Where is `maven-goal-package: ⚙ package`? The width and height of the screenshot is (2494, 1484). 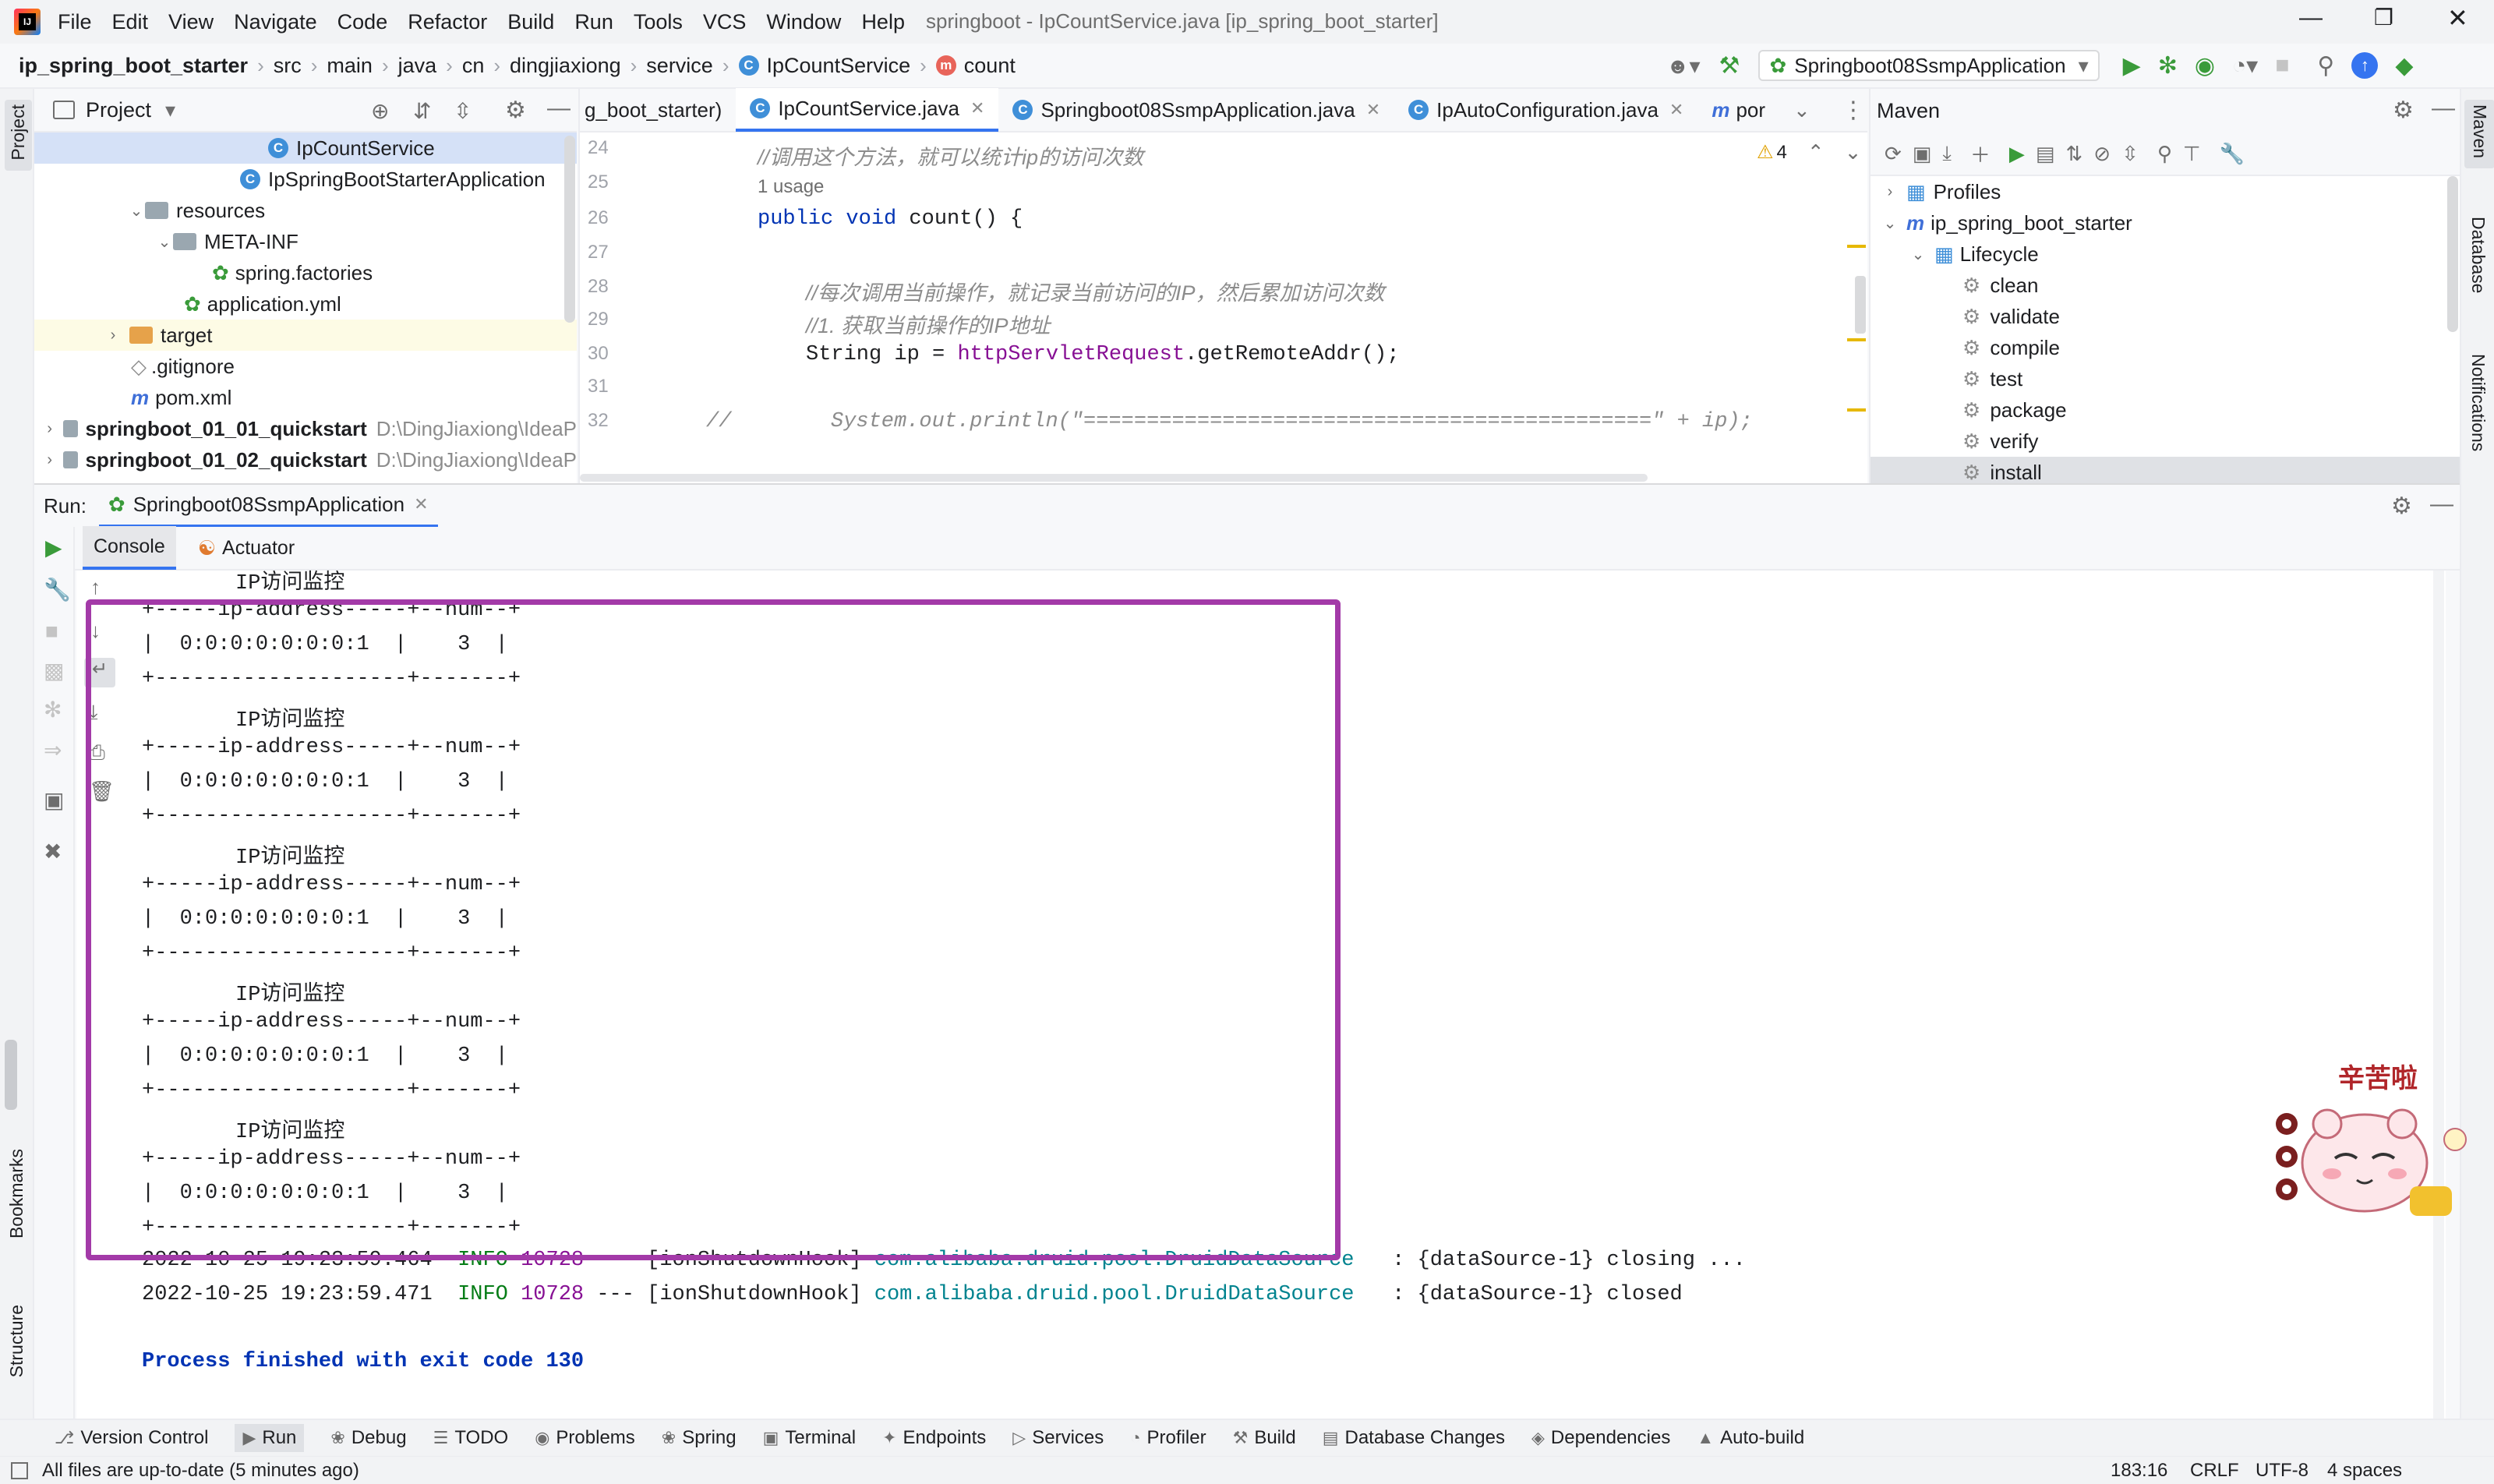
maven-goal-package: ⚙ package is located at coordinates (2165, 410).